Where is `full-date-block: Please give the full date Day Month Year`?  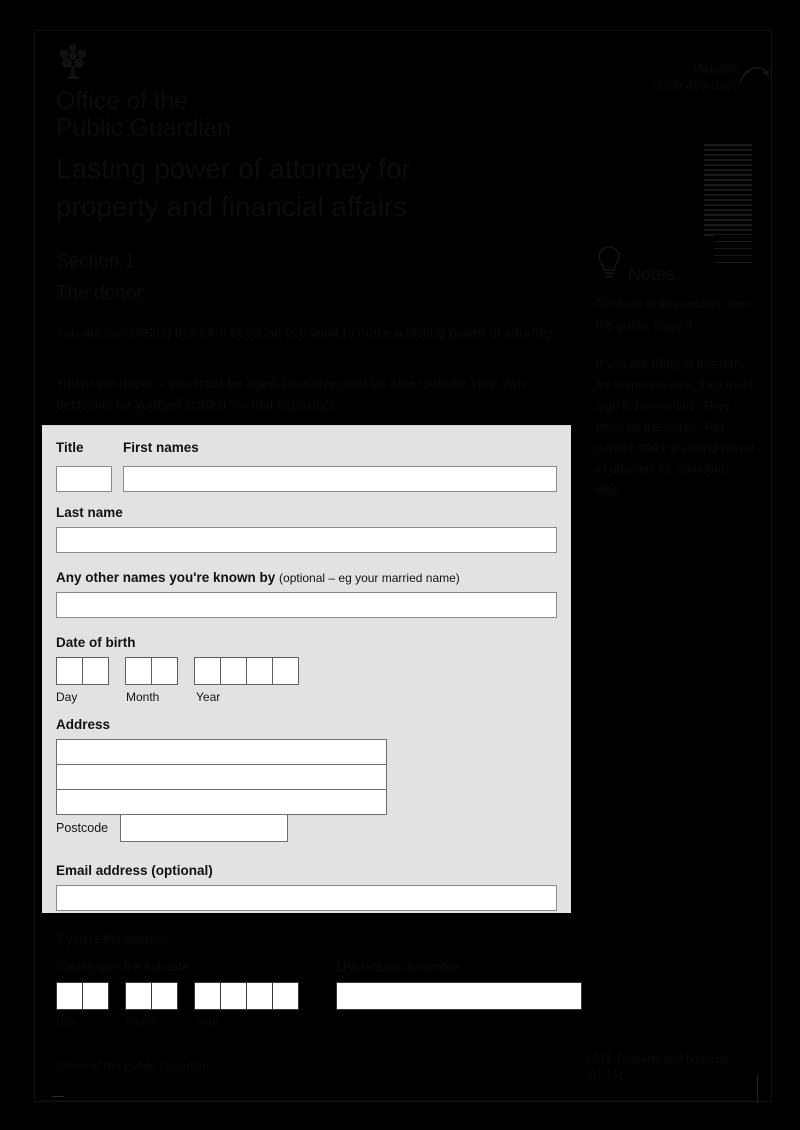 full-date-block: Please give the full date Day Month Year is located at coordinates (181, 993).